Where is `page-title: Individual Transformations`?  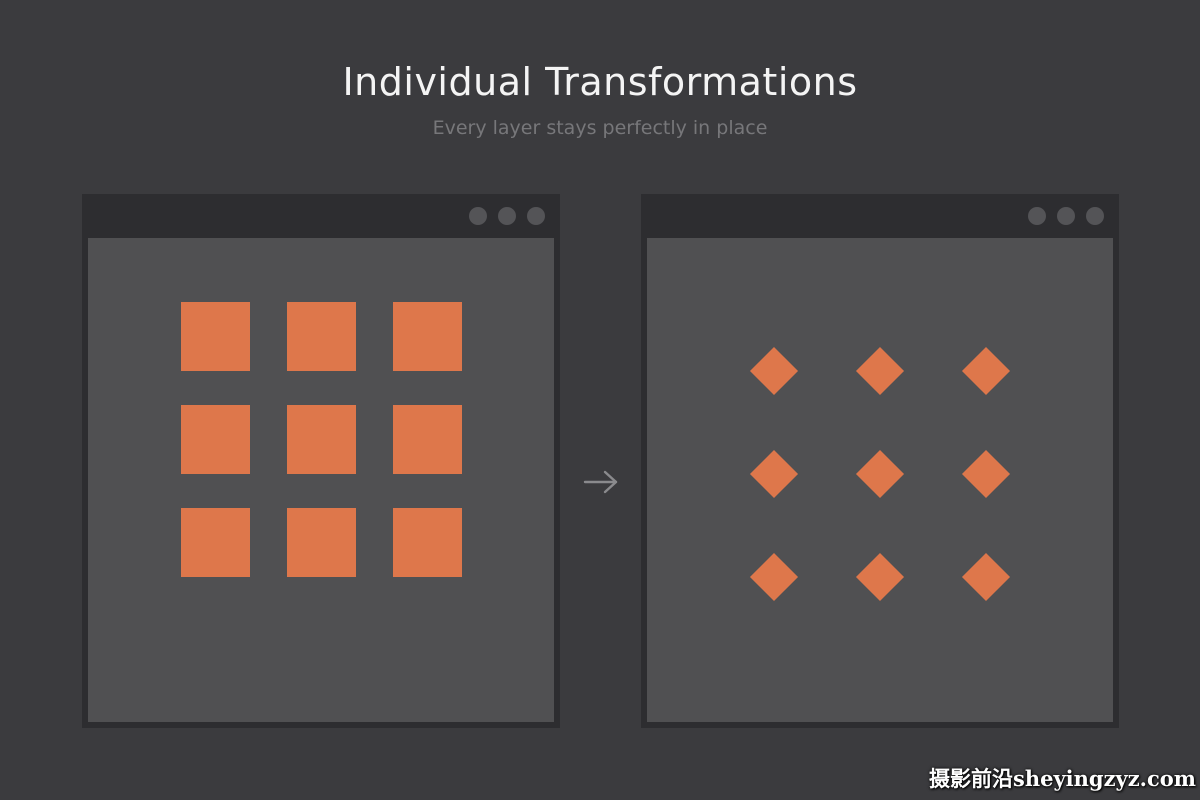
page-title: Individual Transformations is located at coordinates (600, 82).